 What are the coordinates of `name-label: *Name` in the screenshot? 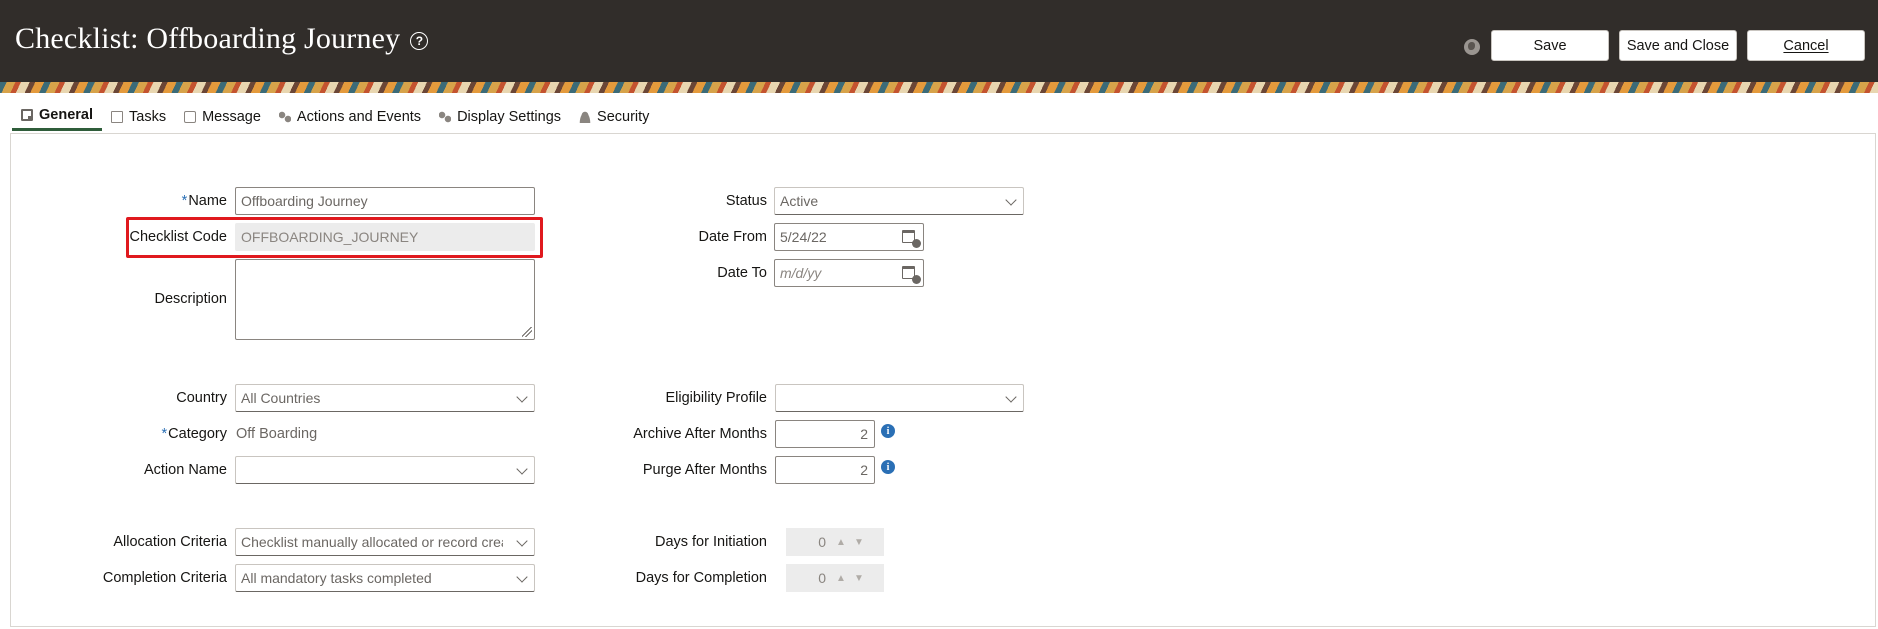 It's located at (204, 201).